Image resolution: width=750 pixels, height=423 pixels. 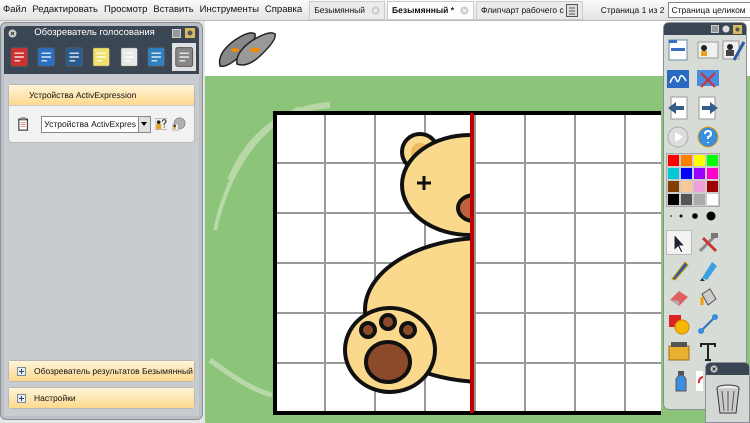 What do you see at coordinates (678, 79) in the screenshot?
I see `signature-icon` at bounding box center [678, 79].